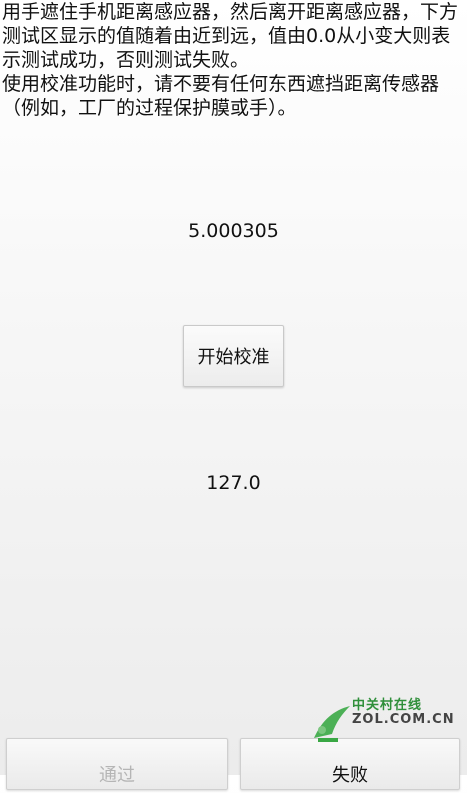  Describe the element at coordinates (387, 705) in the screenshot. I see `watermark-title: 中关村在线` at that location.